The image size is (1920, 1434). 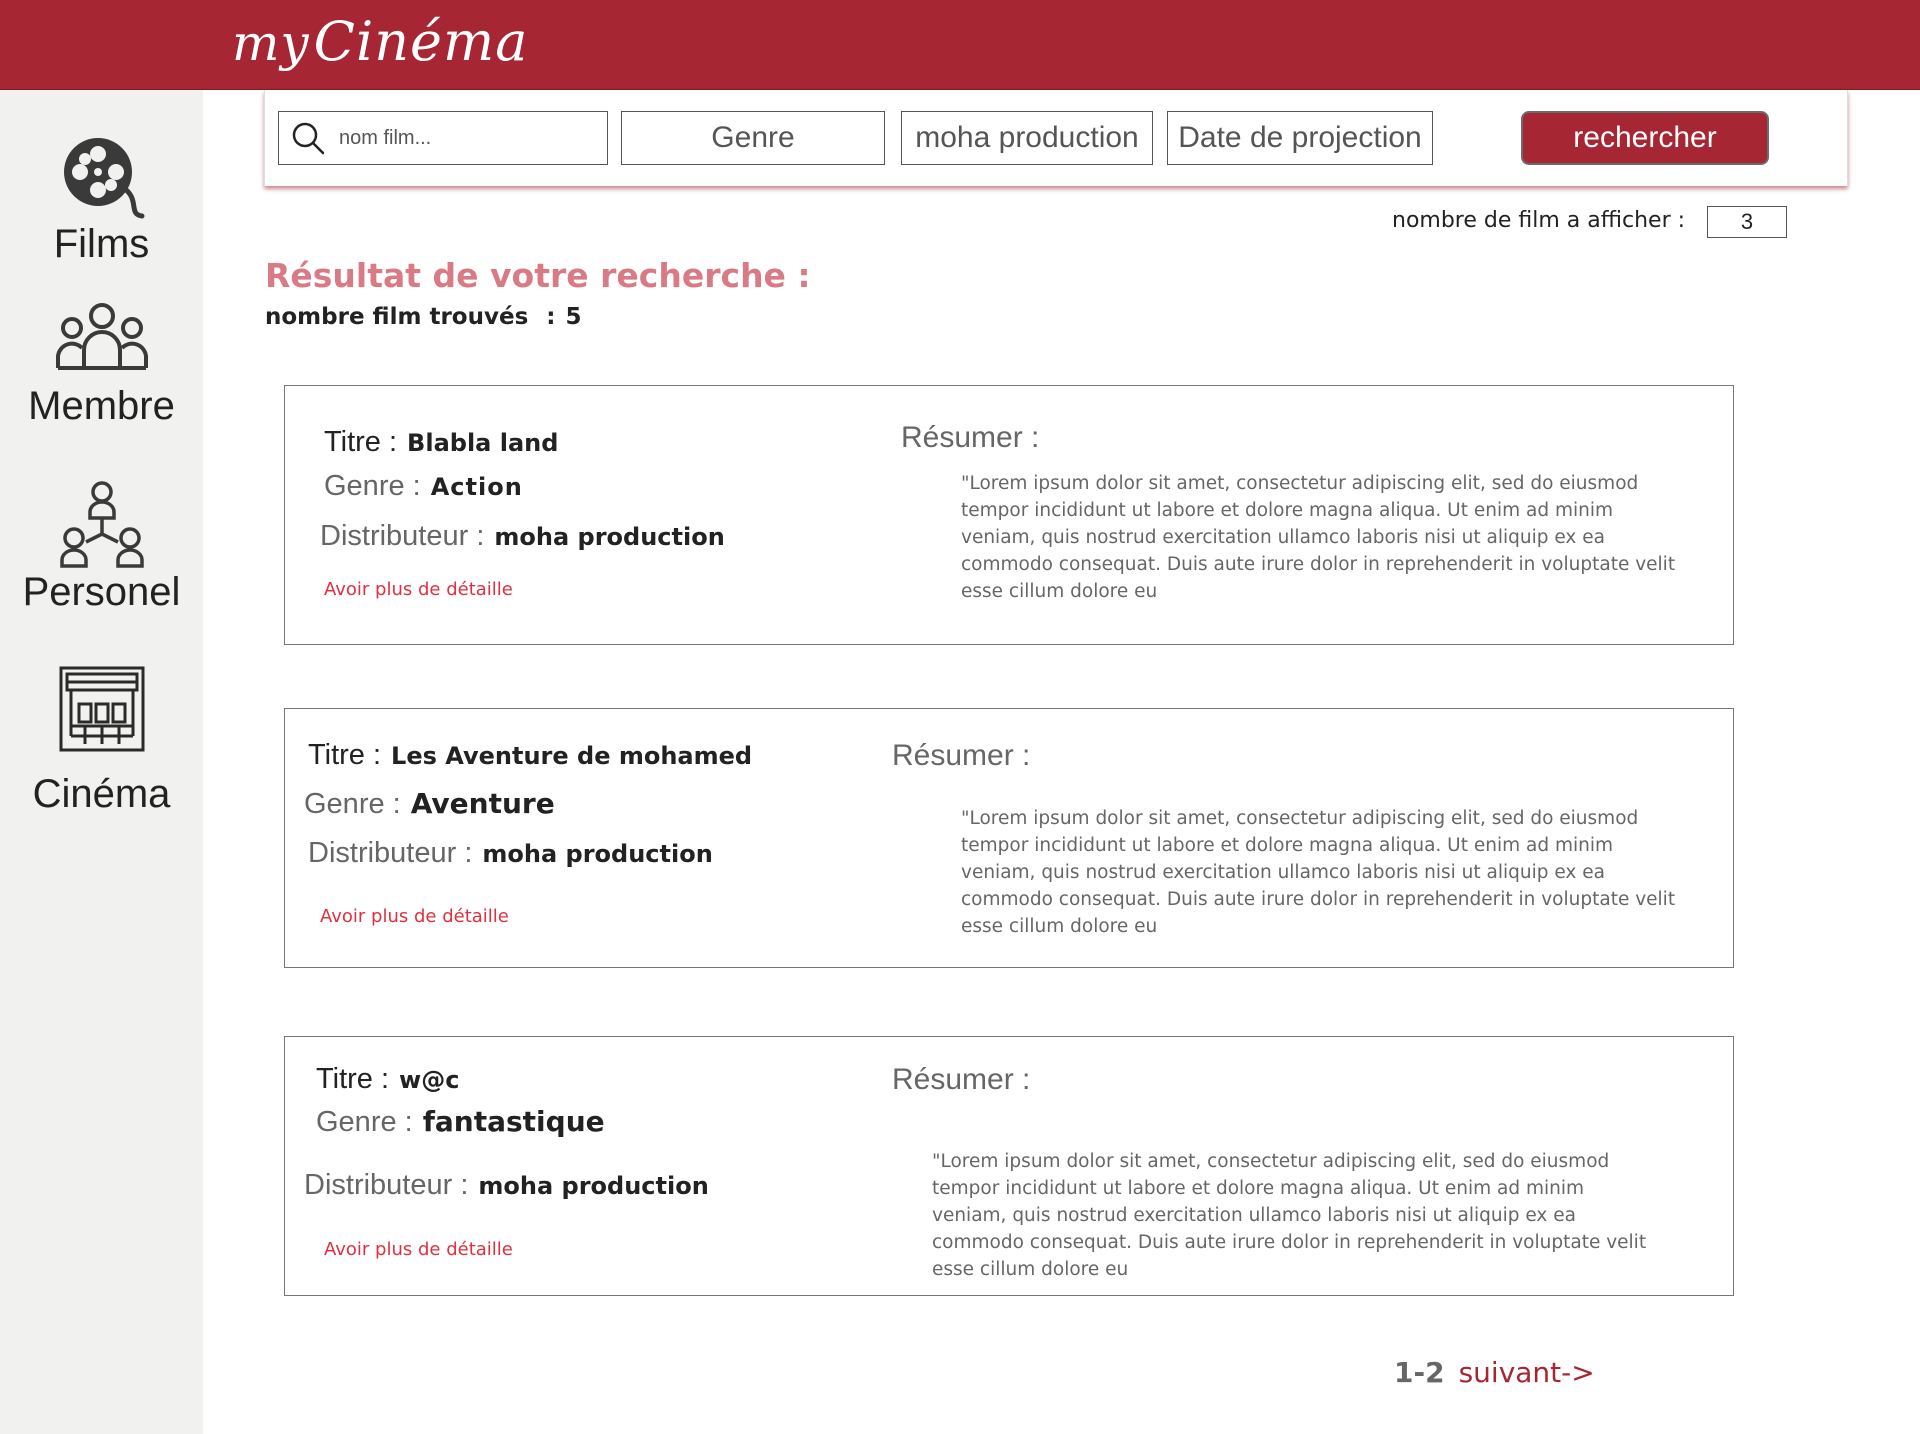 I want to click on film-title: Les Aventure de mohamed, so click(x=572, y=756).